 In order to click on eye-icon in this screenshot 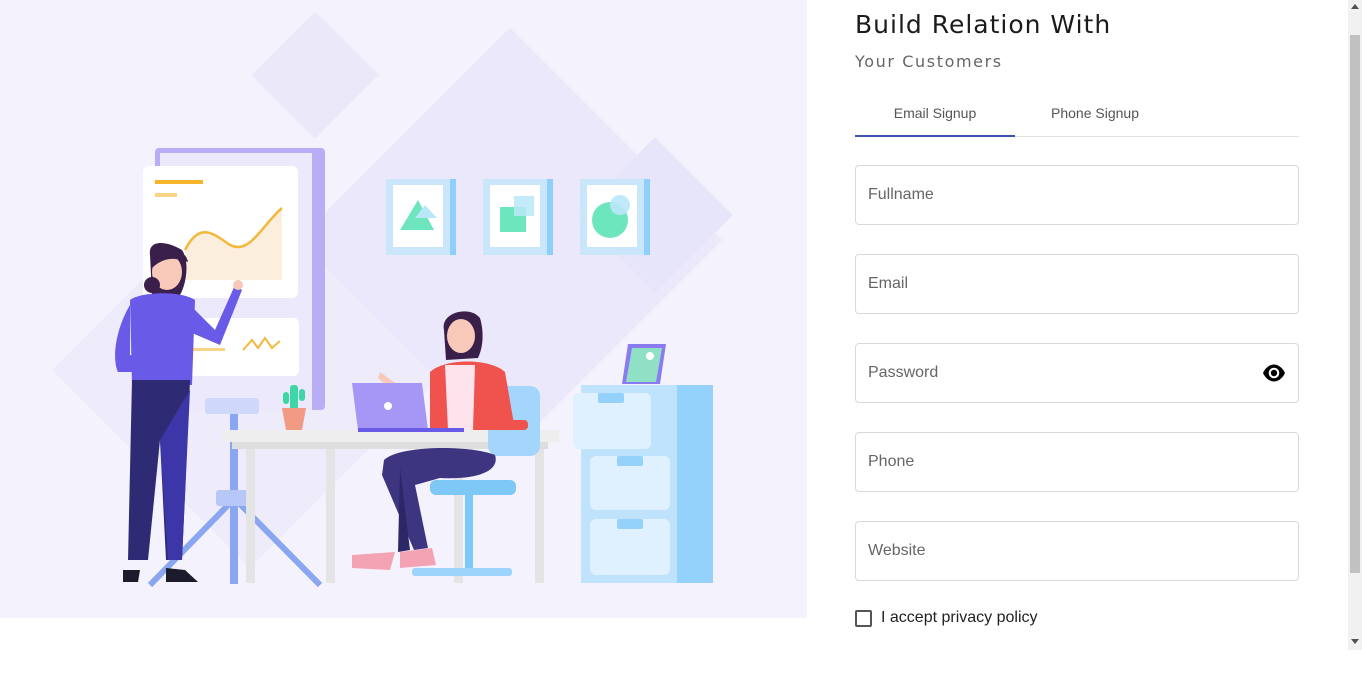, I will do `click(1274, 373)`.